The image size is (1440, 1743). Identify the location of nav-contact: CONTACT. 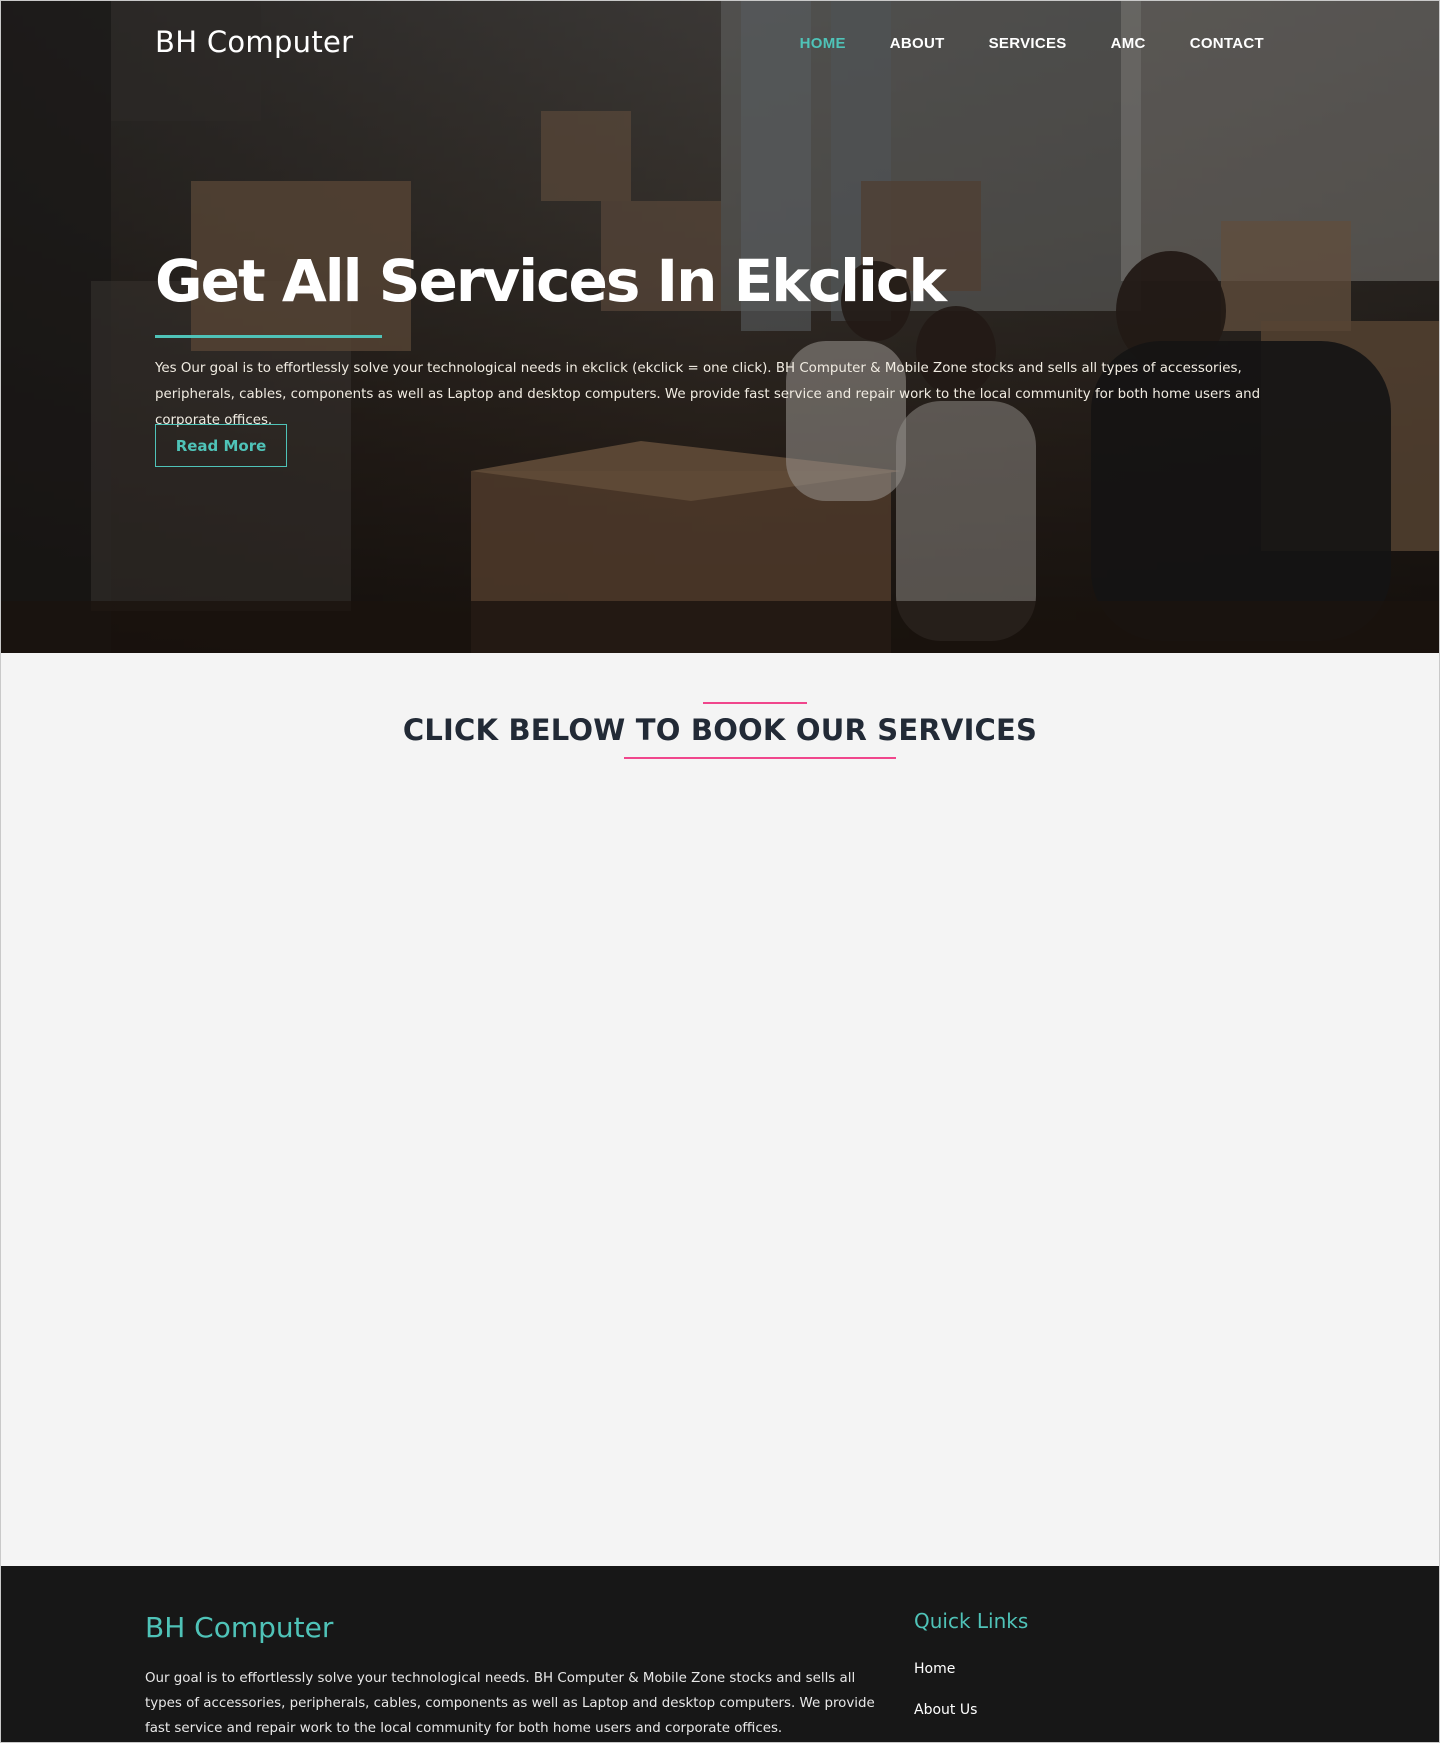
(1227, 43).